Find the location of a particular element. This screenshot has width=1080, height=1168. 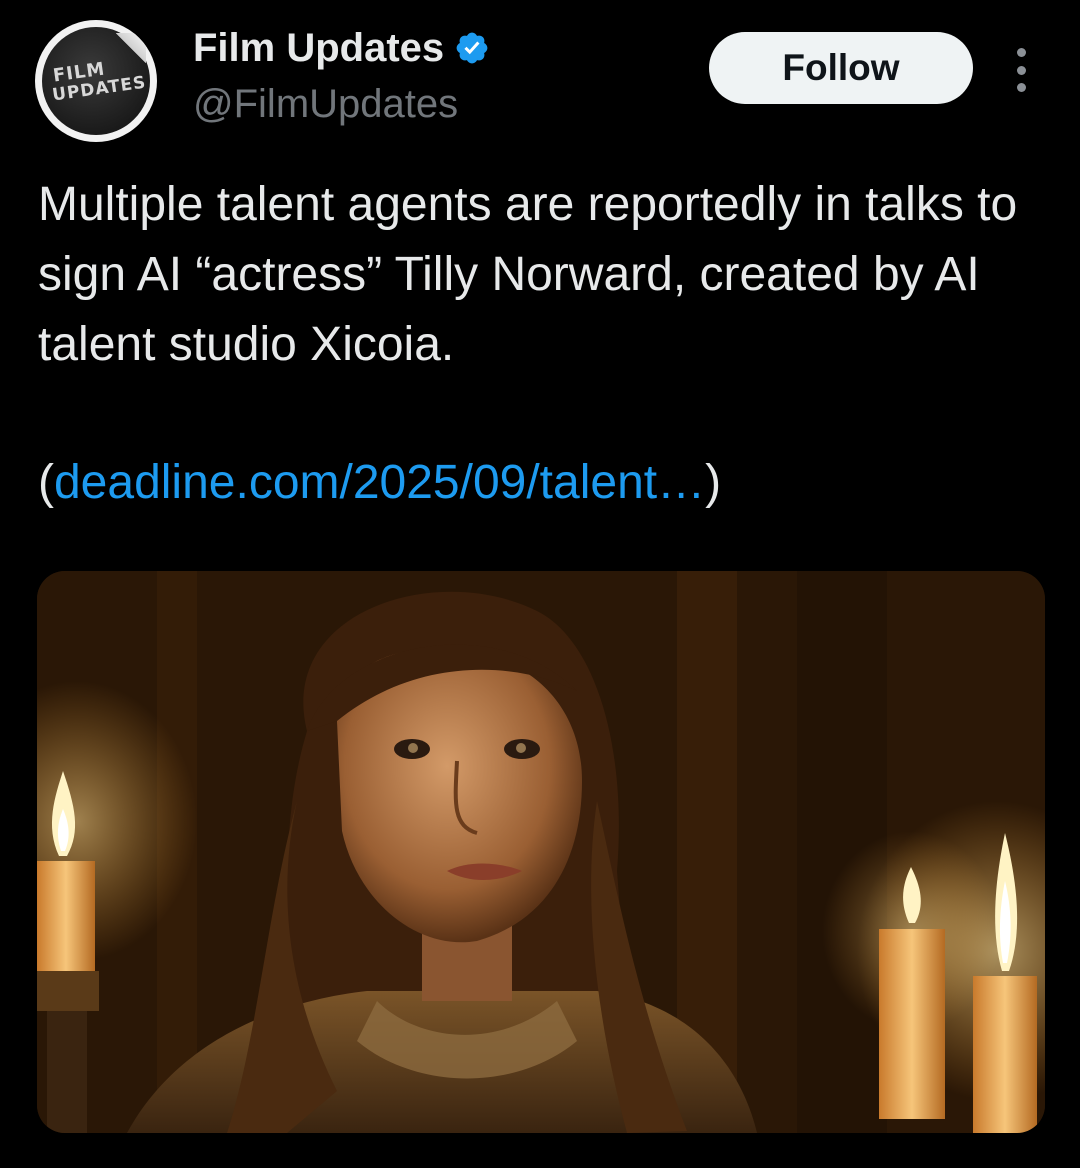

follow-button: Follow is located at coordinates (841, 68).